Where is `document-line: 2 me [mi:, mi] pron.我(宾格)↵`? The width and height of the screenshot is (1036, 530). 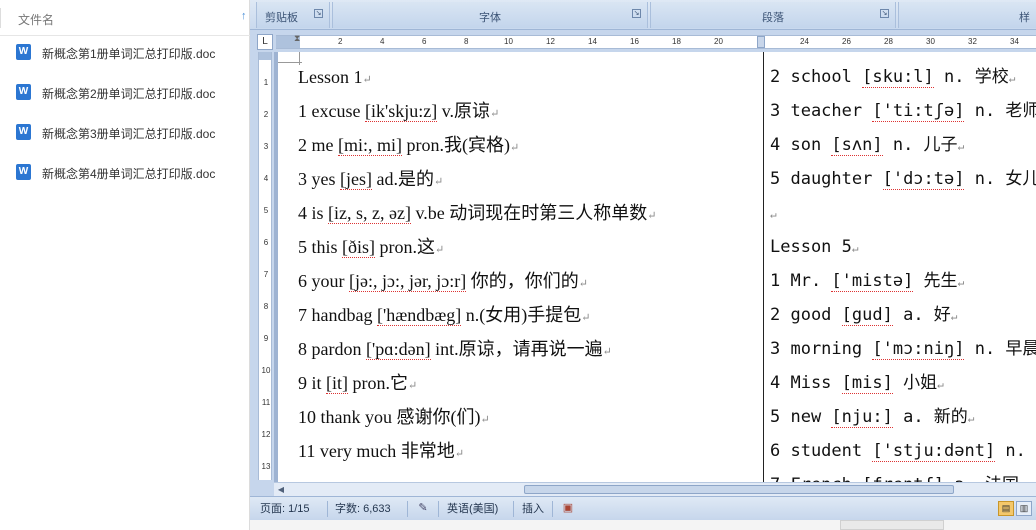 document-line: 2 me [mi:, mi] pron.我(宾格)↵ is located at coordinates (528, 145).